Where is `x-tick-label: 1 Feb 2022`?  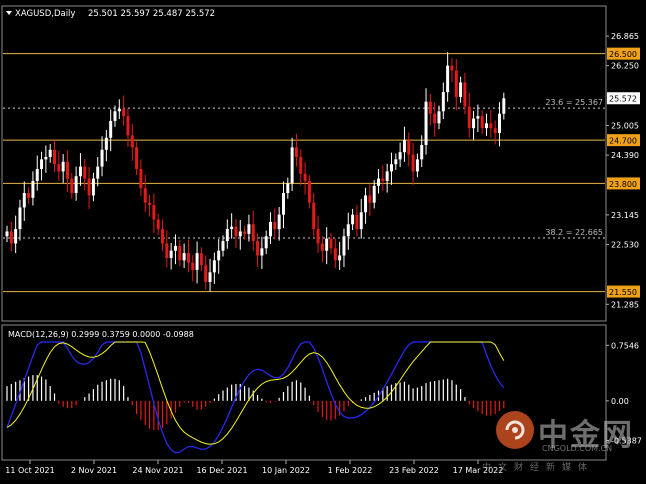 x-tick-label: 1 Feb 2022 is located at coordinates (350, 470).